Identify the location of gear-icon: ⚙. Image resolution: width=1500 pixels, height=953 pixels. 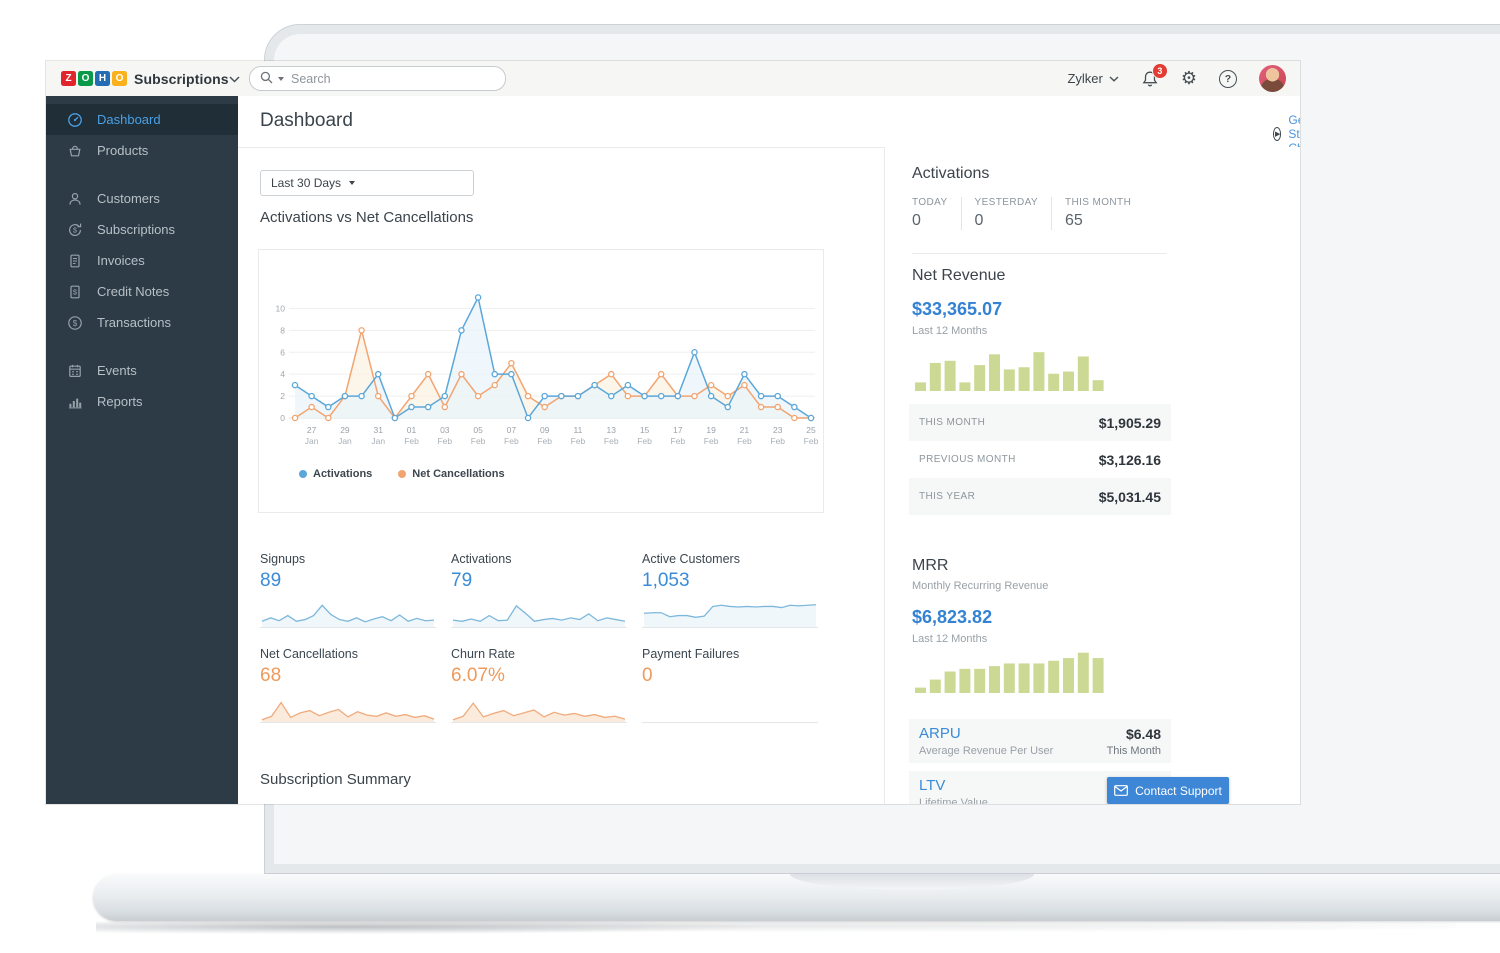
(1188, 78).